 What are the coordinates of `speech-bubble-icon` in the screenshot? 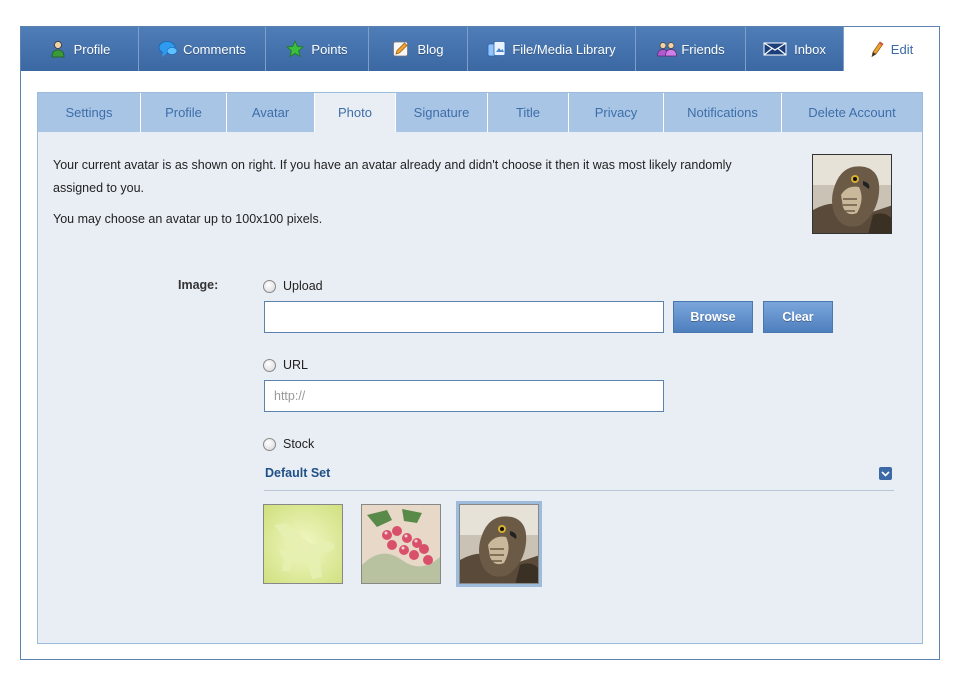 It's located at (168, 49).